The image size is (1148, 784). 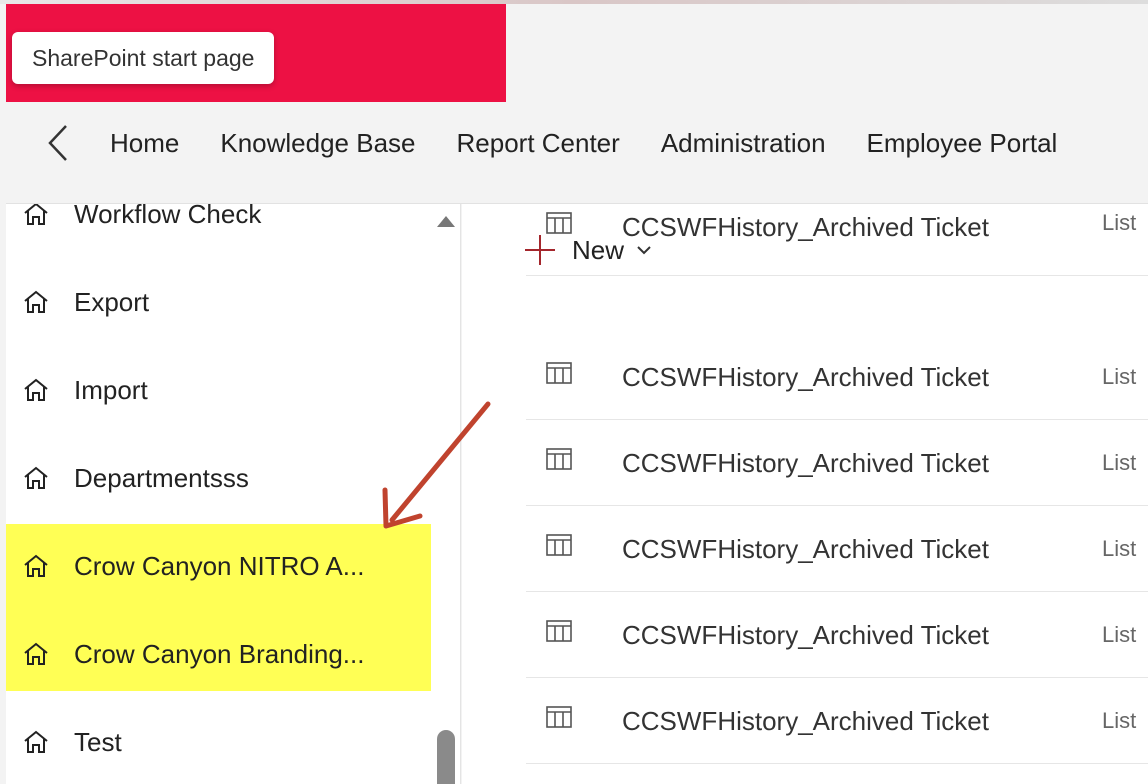 What do you see at coordinates (445, 494) in the screenshot?
I see `sidebar-scrollbar` at bounding box center [445, 494].